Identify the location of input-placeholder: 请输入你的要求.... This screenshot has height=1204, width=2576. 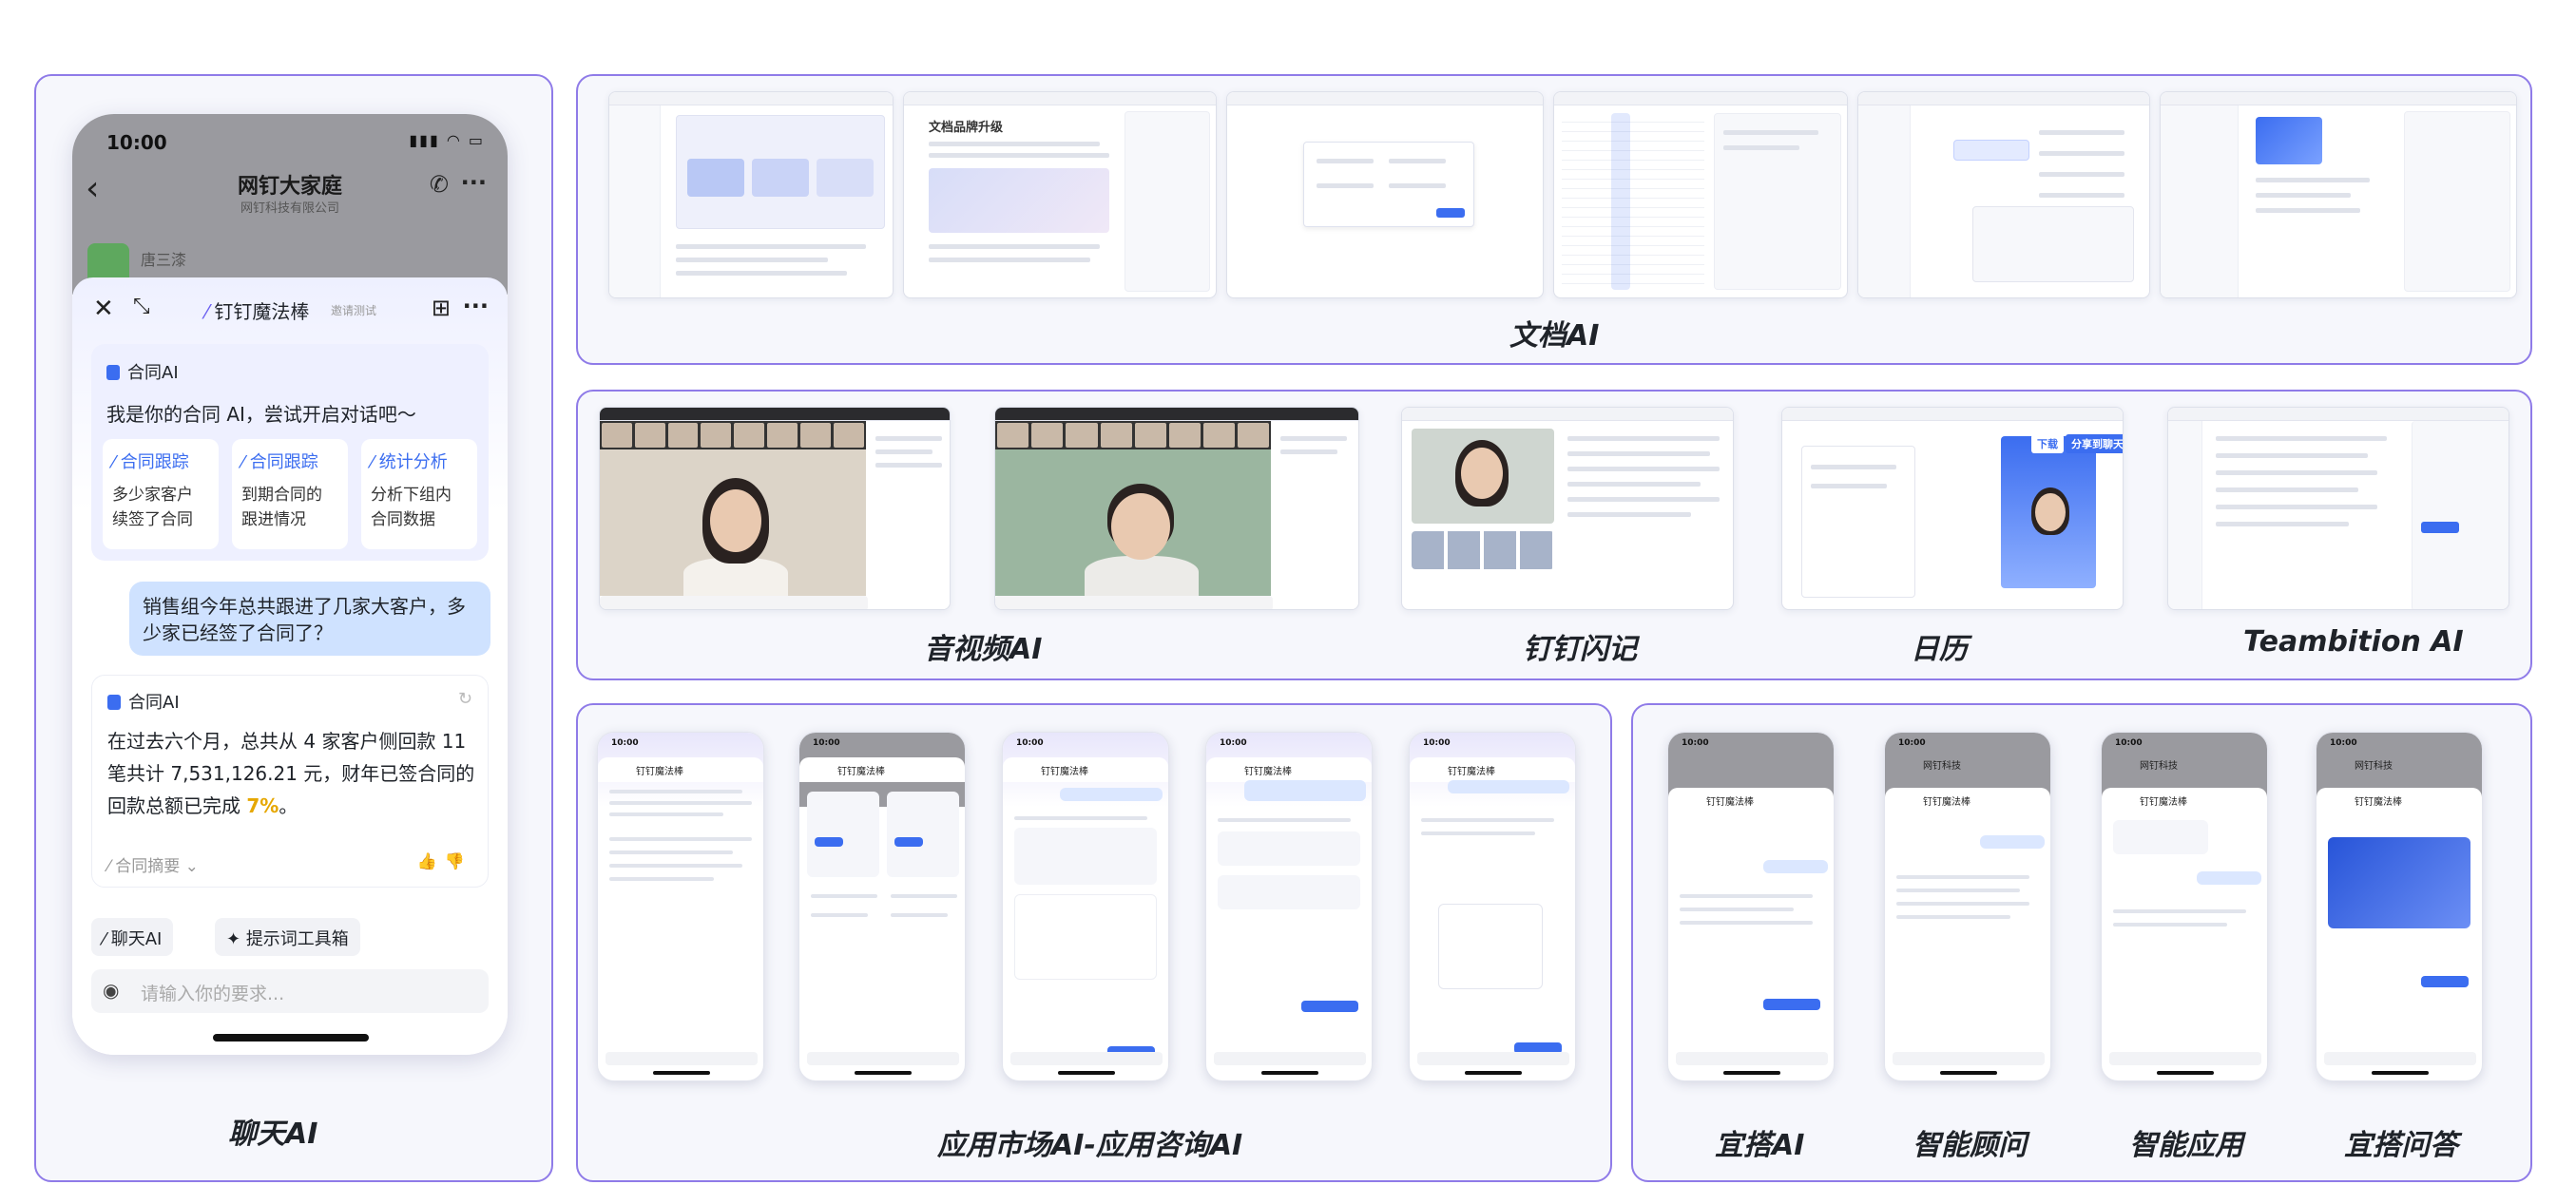
(213, 994).